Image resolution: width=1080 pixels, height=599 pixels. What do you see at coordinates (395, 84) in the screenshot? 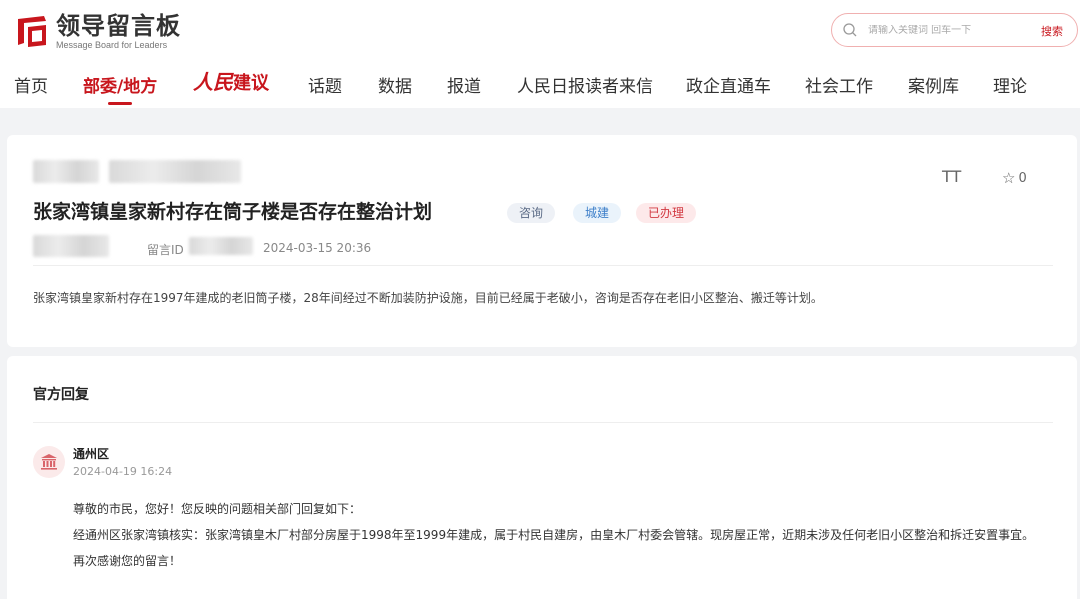
I see `nav-item-data: 数据` at bounding box center [395, 84].